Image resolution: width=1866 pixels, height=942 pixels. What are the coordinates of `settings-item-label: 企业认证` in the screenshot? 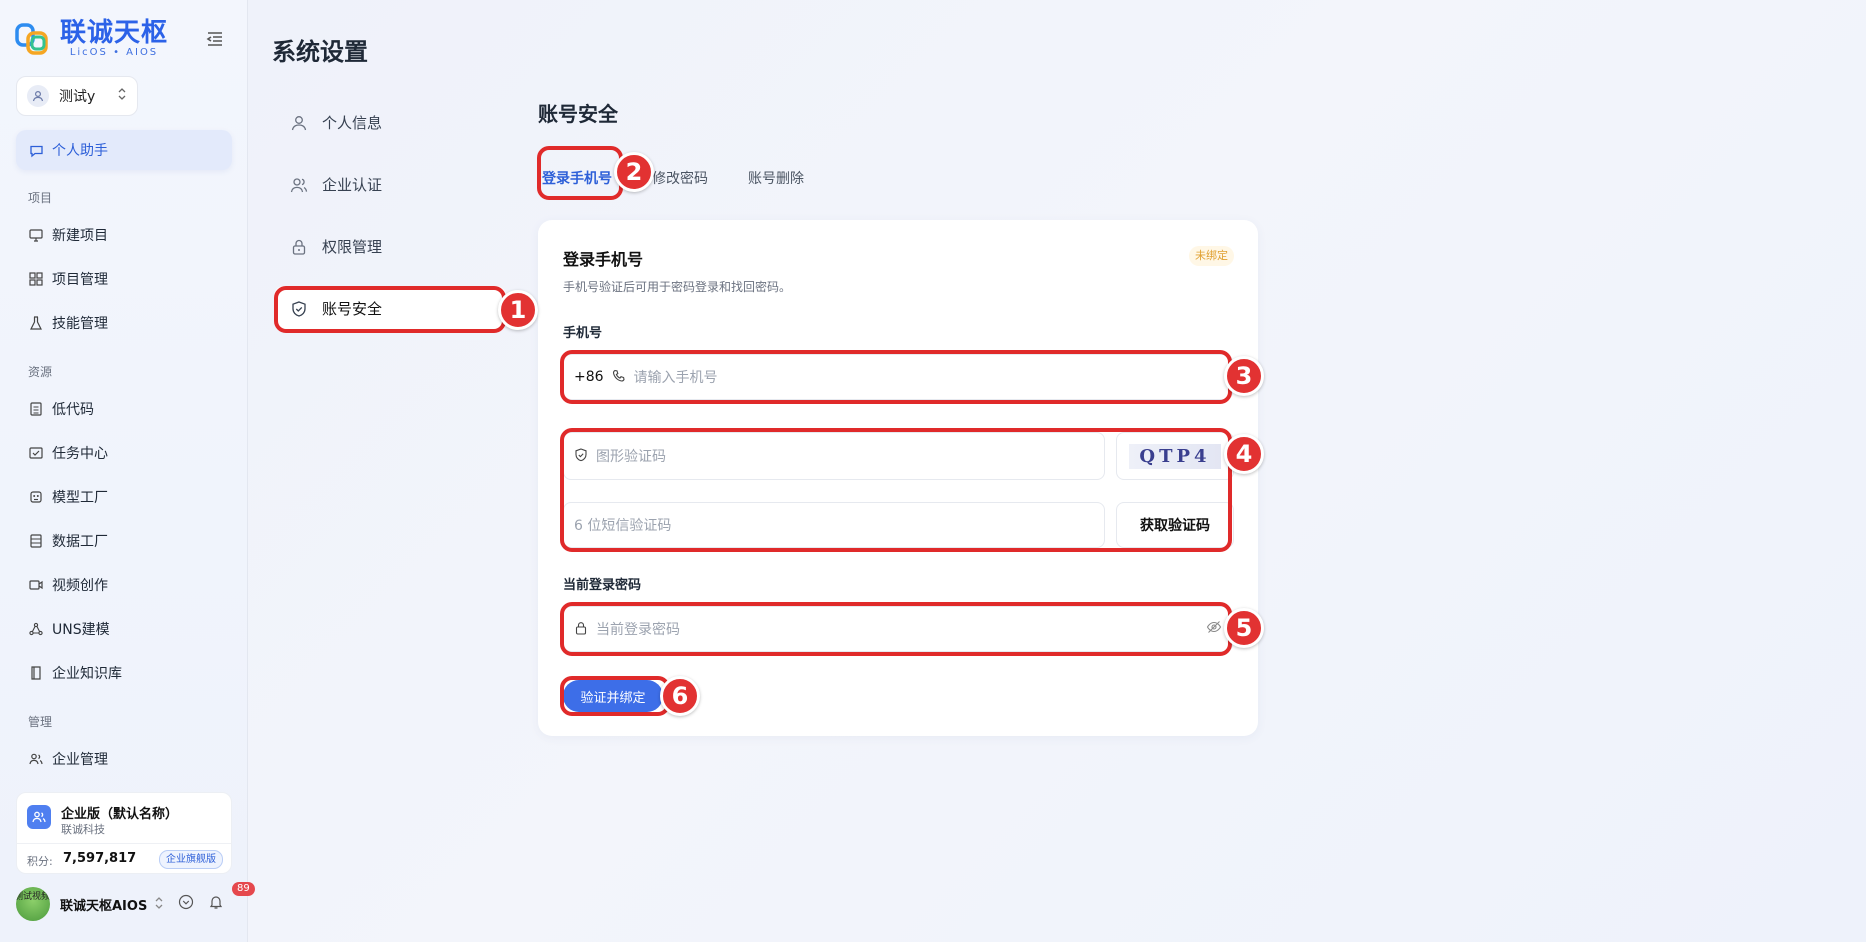 It's located at (352, 185).